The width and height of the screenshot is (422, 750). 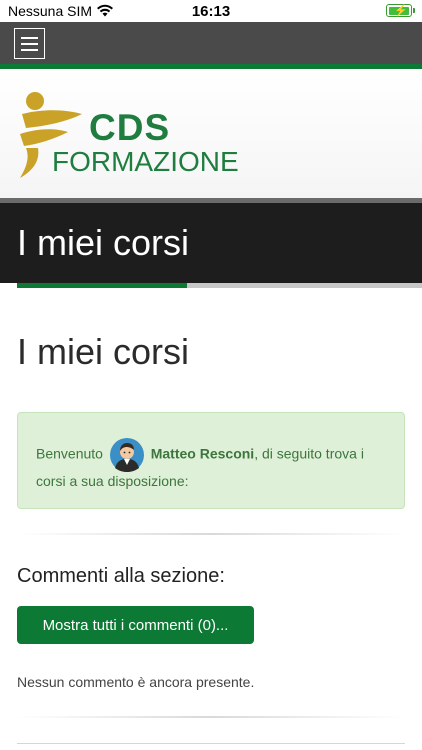 What do you see at coordinates (121, 576) in the screenshot?
I see `comments-heading: Commenti alla sezione:` at bounding box center [121, 576].